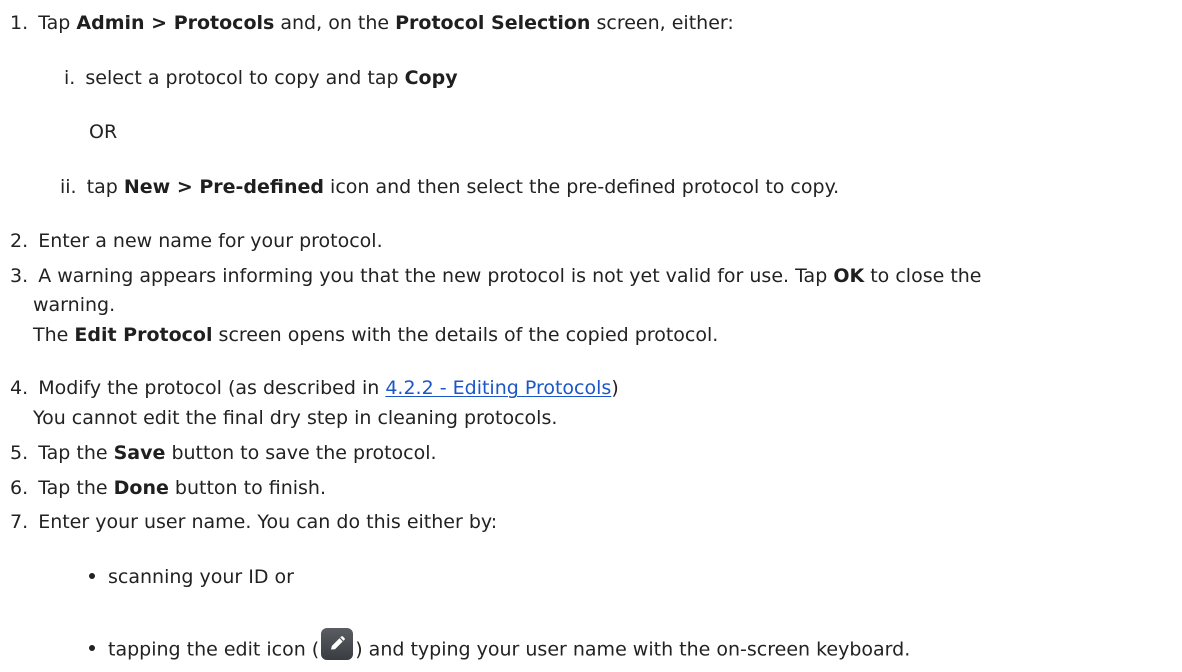  I want to click on step-number: 4., so click(19, 388).